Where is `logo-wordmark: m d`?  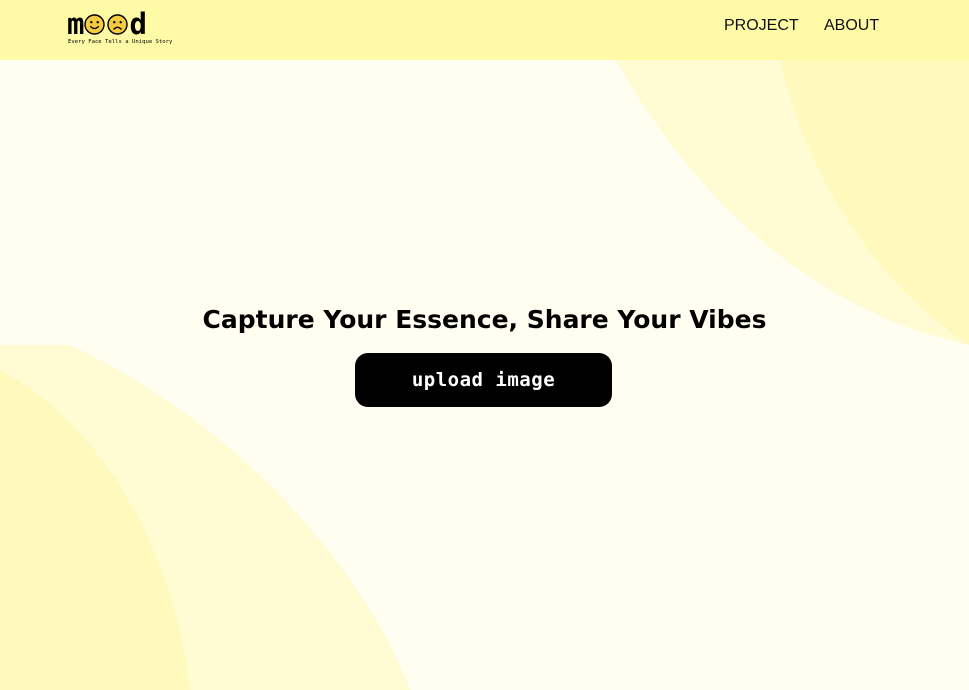
logo-wordmark: m d is located at coordinates (107, 24).